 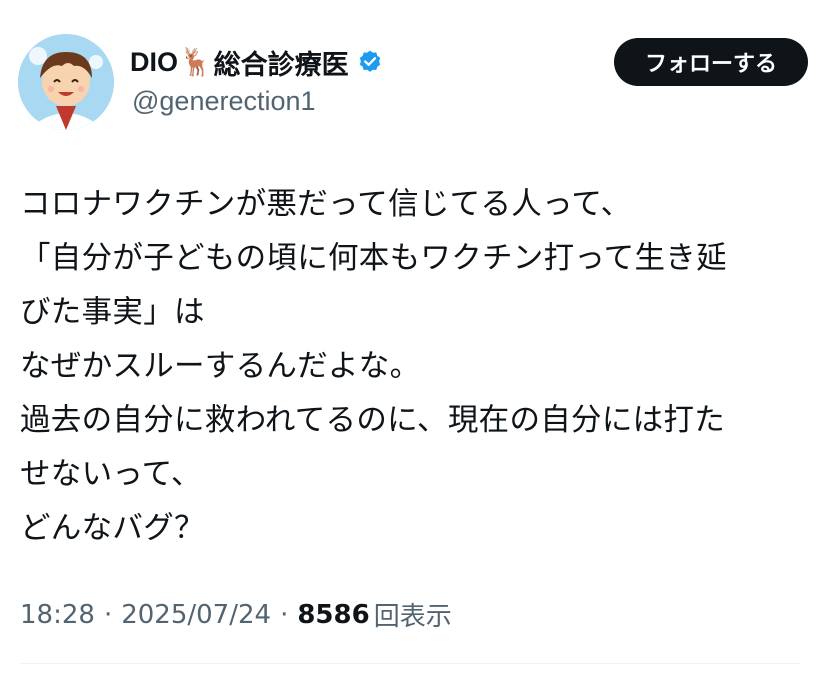 I want to click on tweet-text-line: コロナワクチンが悪だって信じてる人って、, so click(x=326, y=204).